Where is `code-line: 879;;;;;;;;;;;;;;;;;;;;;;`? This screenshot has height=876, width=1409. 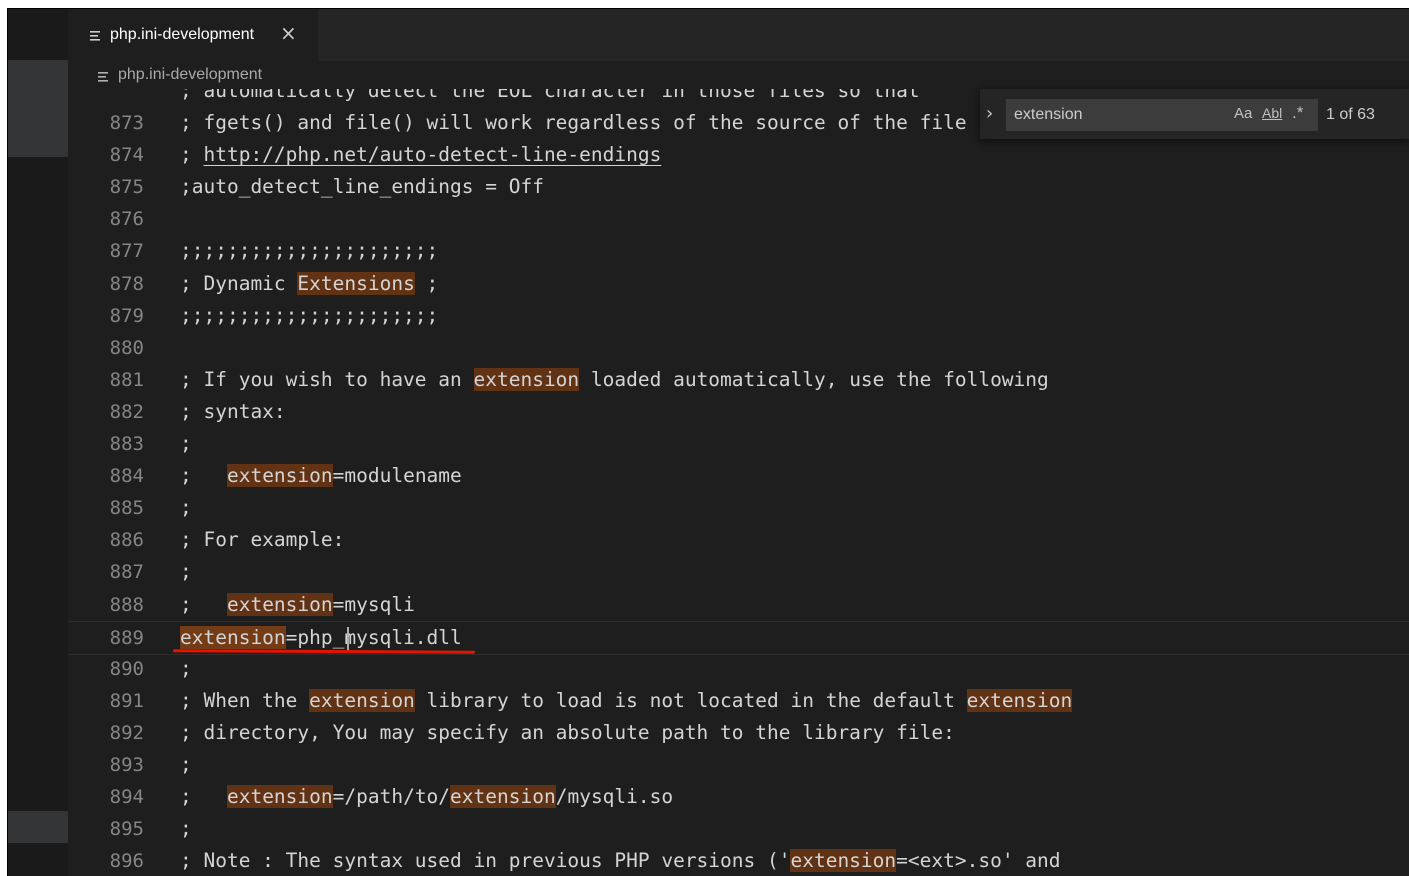
code-line: 879;;;;;;;;;;;;;;;;;;;;;; is located at coordinates (738, 316).